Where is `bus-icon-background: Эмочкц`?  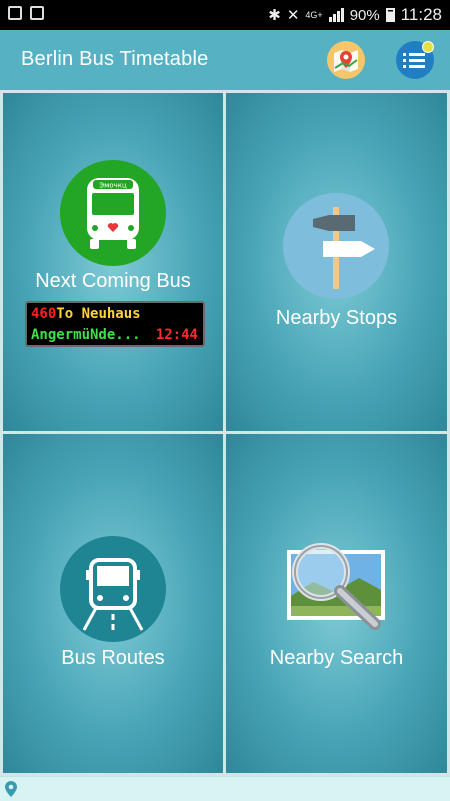
bus-icon-background: Эмочкц is located at coordinates (113, 213).